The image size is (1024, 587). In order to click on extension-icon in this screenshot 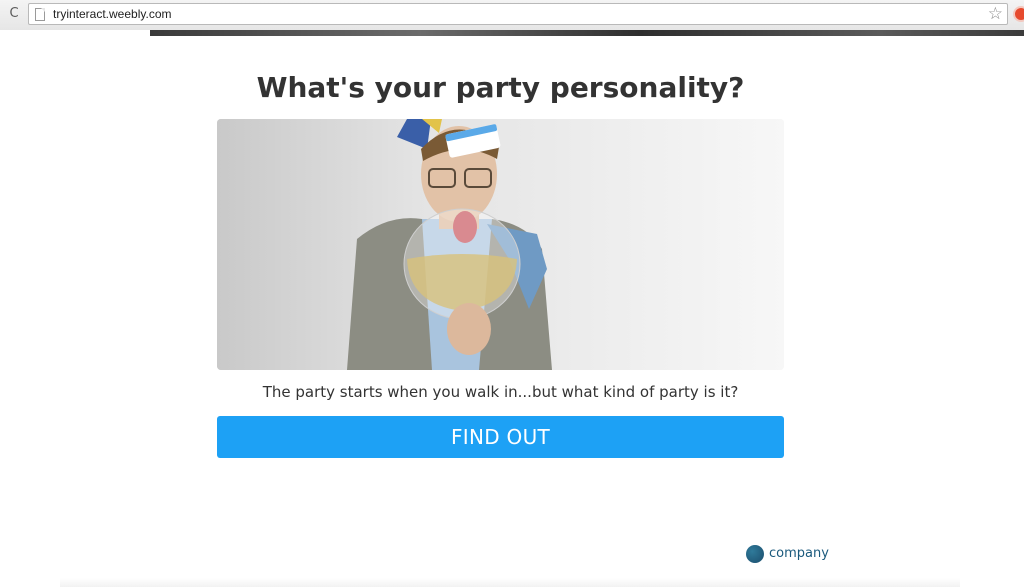, I will do `click(1018, 14)`.